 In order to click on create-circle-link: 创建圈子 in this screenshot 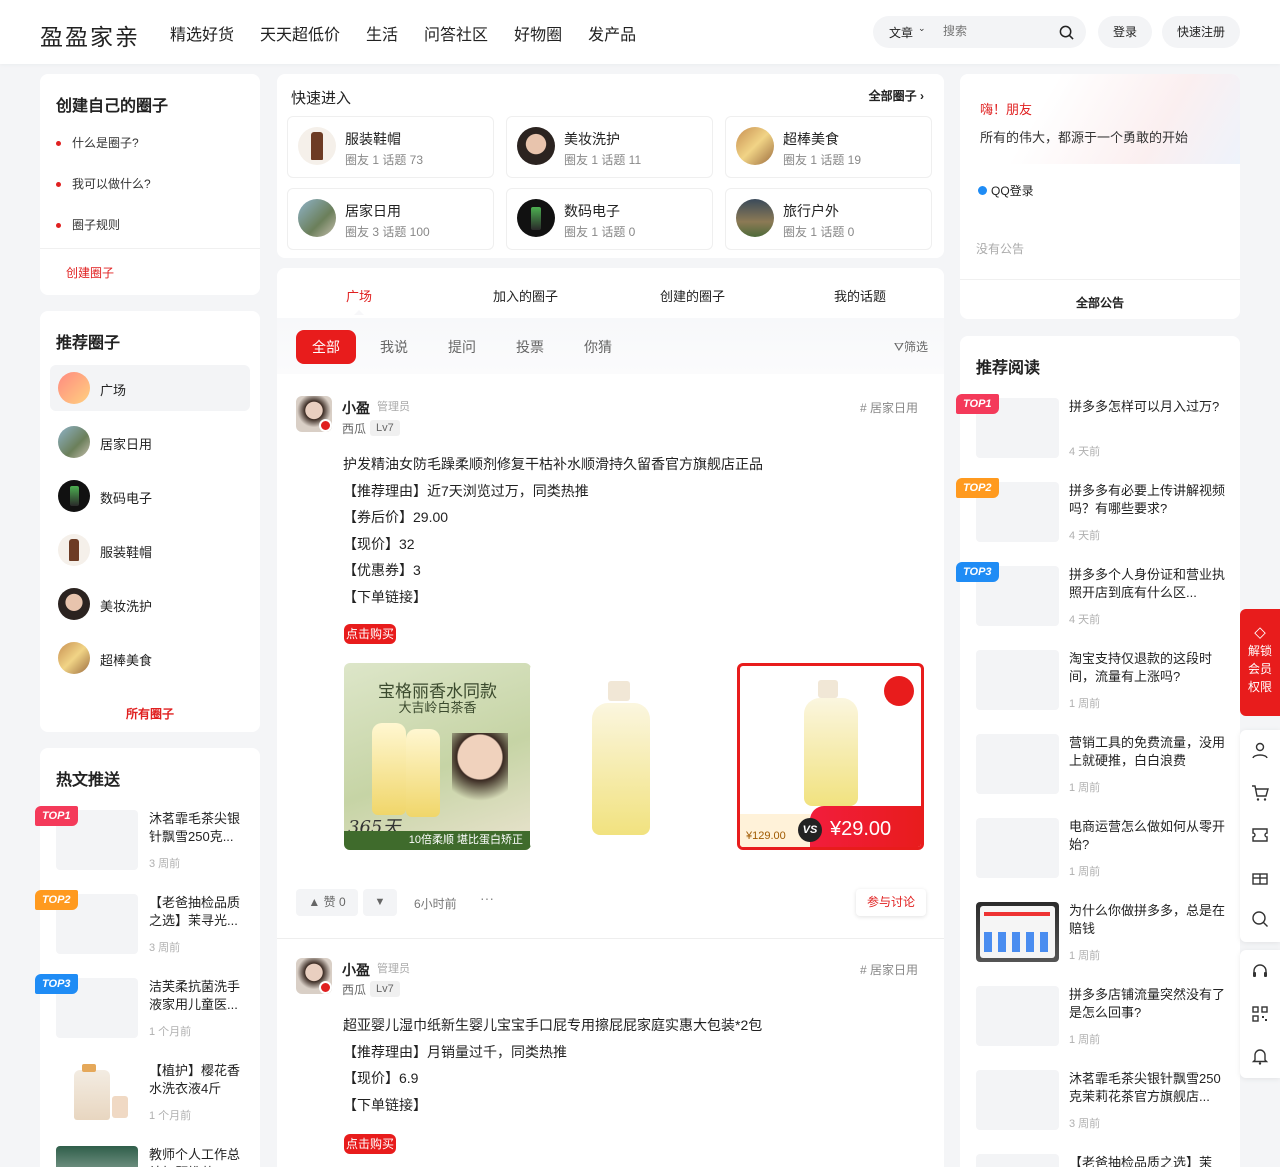, I will do `click(90, 272)`.